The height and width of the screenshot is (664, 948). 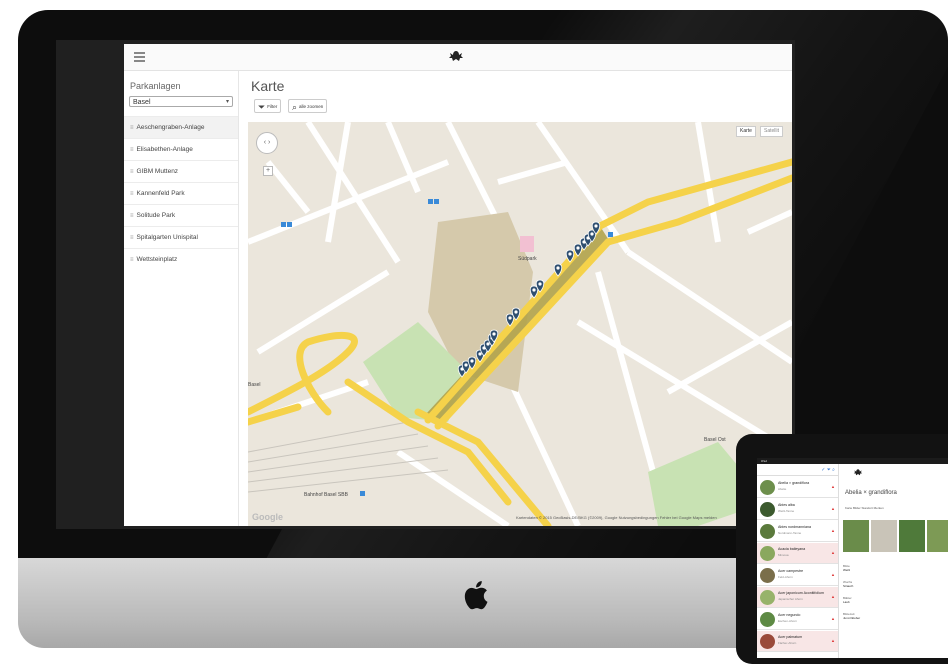 I want to click on tablet-list-item: Acer palmatum Fächer-Ahorn ▲, so click(x=797, y=641).